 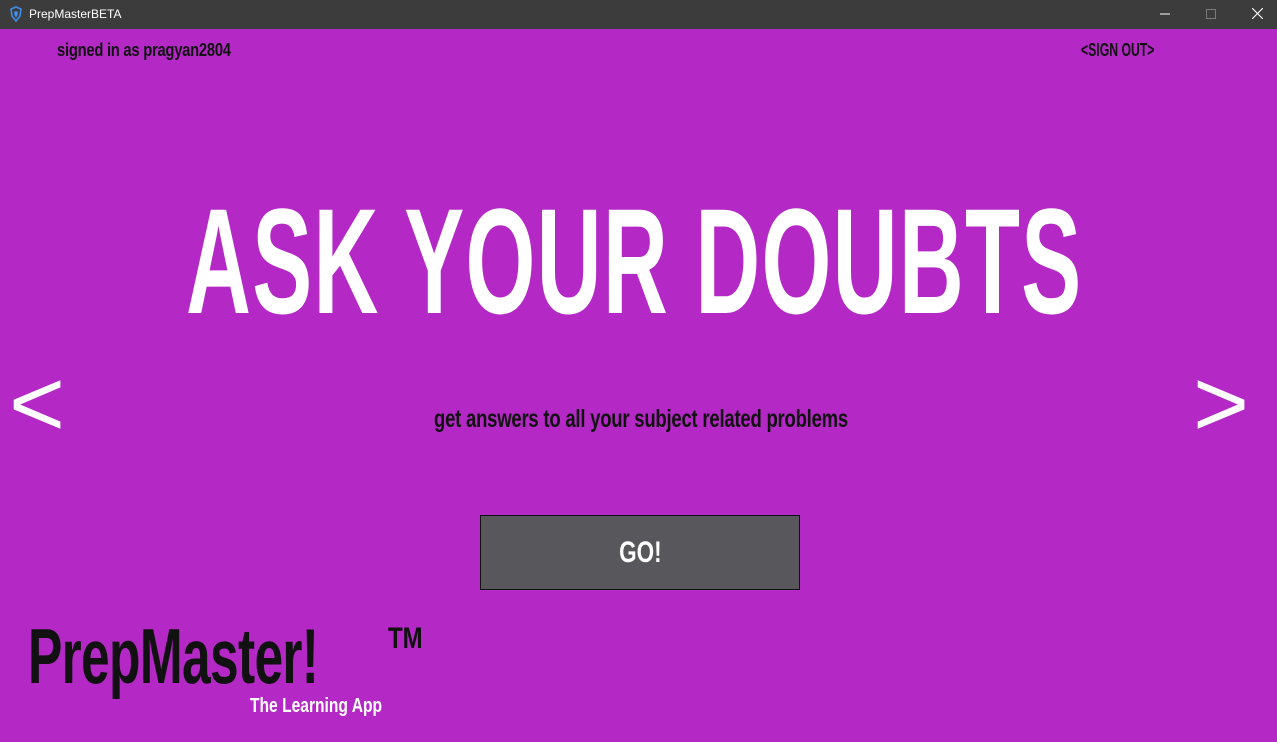 What do you see at coordinates (75, 14) in the screenshot?
I see `window-title: PrepMasterBETA` at bounding box center [75, 14].